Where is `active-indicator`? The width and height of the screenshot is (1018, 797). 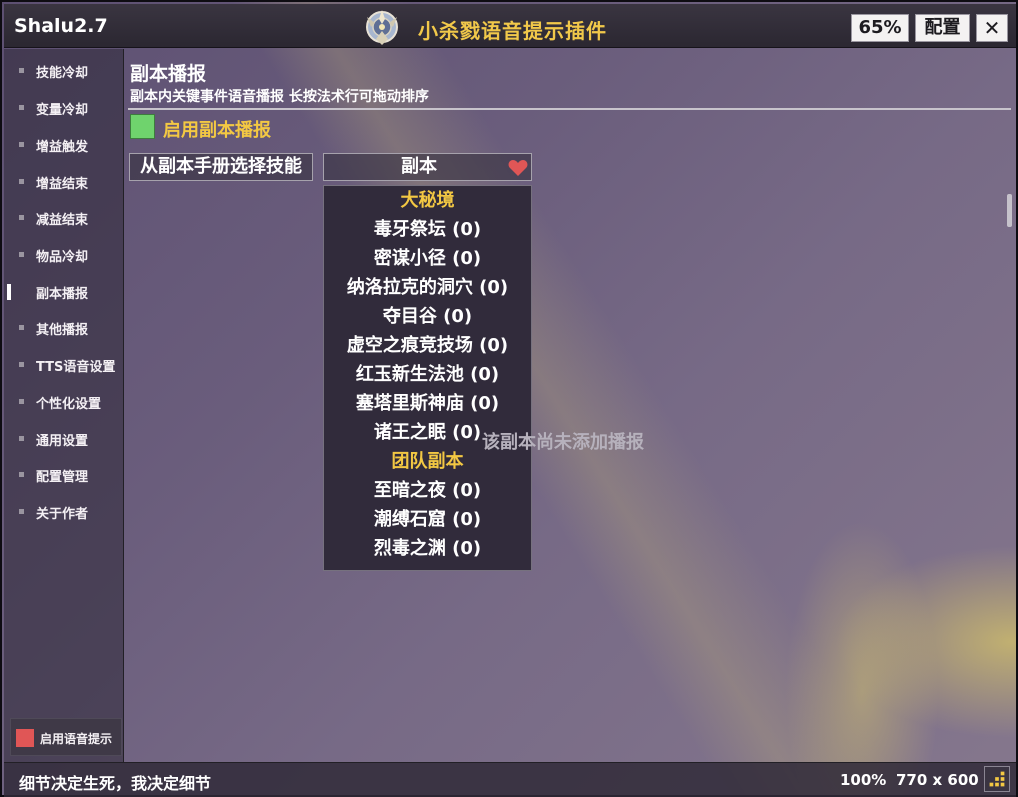
active-indicator is located at coordinates (9, 292).